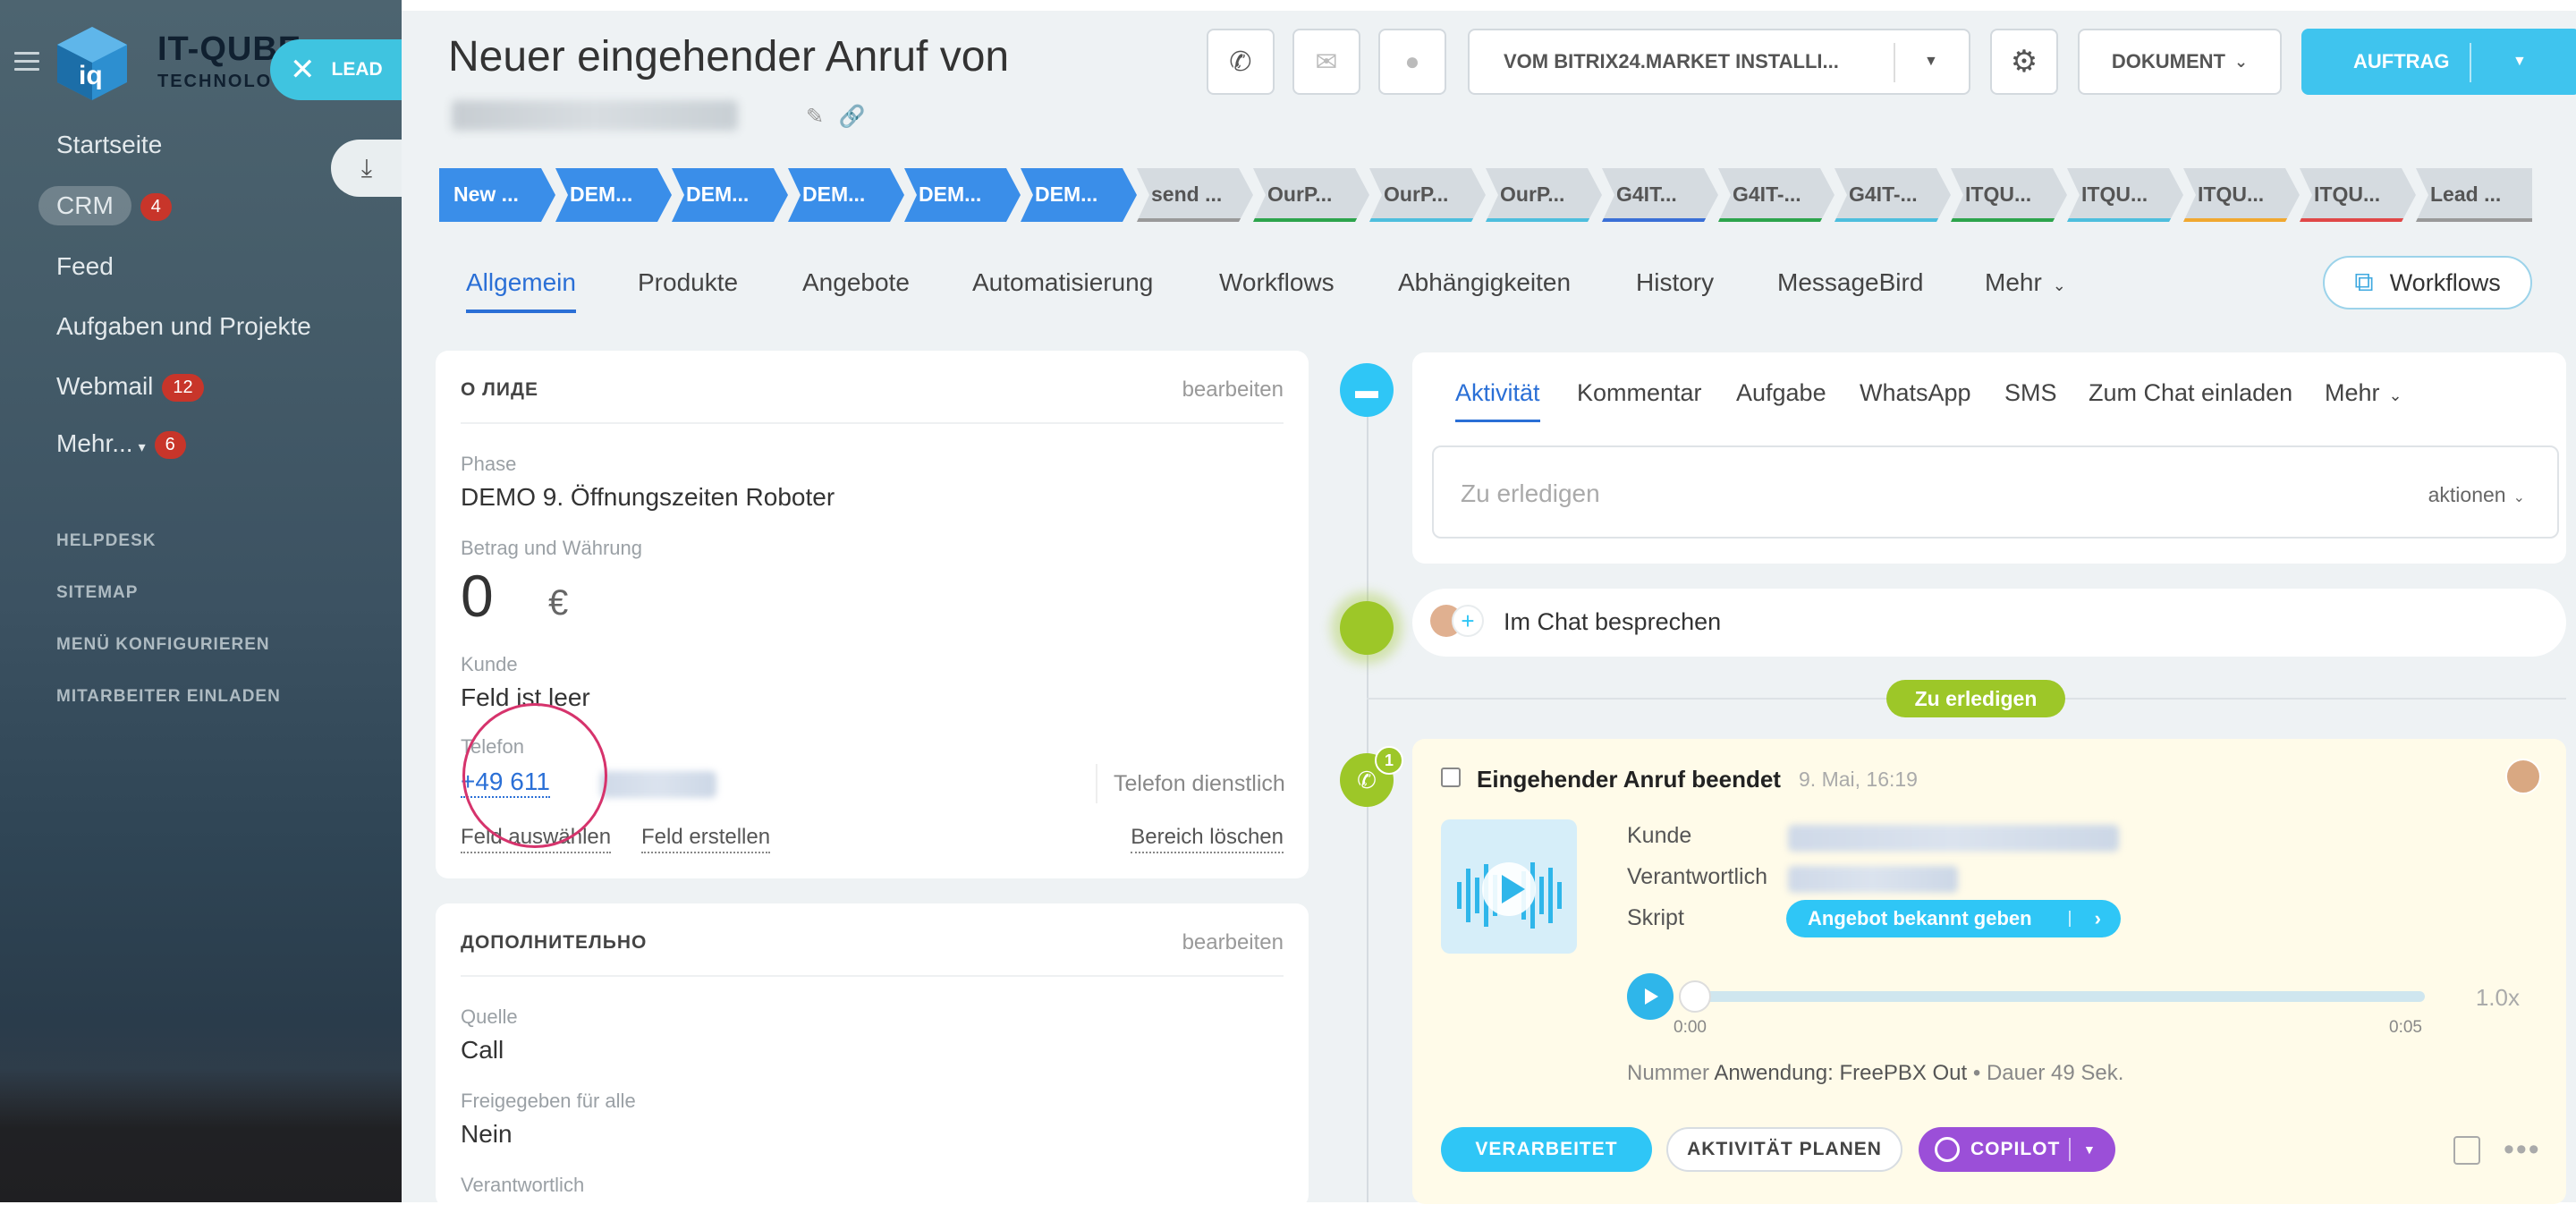 Image resolution: width=2576 pixels, height=1213 pixels. Describe the element at coordinates (1277, 282) in the screenshot. I see `tab-workflows: Workflows` at that location.